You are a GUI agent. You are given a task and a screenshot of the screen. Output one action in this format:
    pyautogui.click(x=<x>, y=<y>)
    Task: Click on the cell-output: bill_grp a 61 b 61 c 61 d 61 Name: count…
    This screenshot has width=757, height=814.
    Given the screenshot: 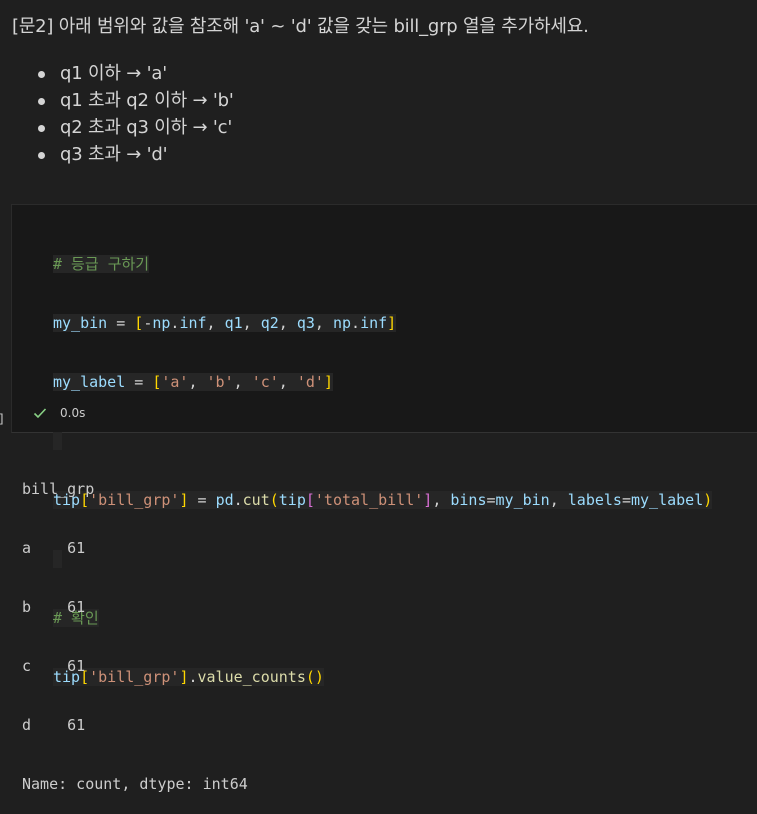 What is the action you would take?
    pyautogui.click(x=135, y=628)
    